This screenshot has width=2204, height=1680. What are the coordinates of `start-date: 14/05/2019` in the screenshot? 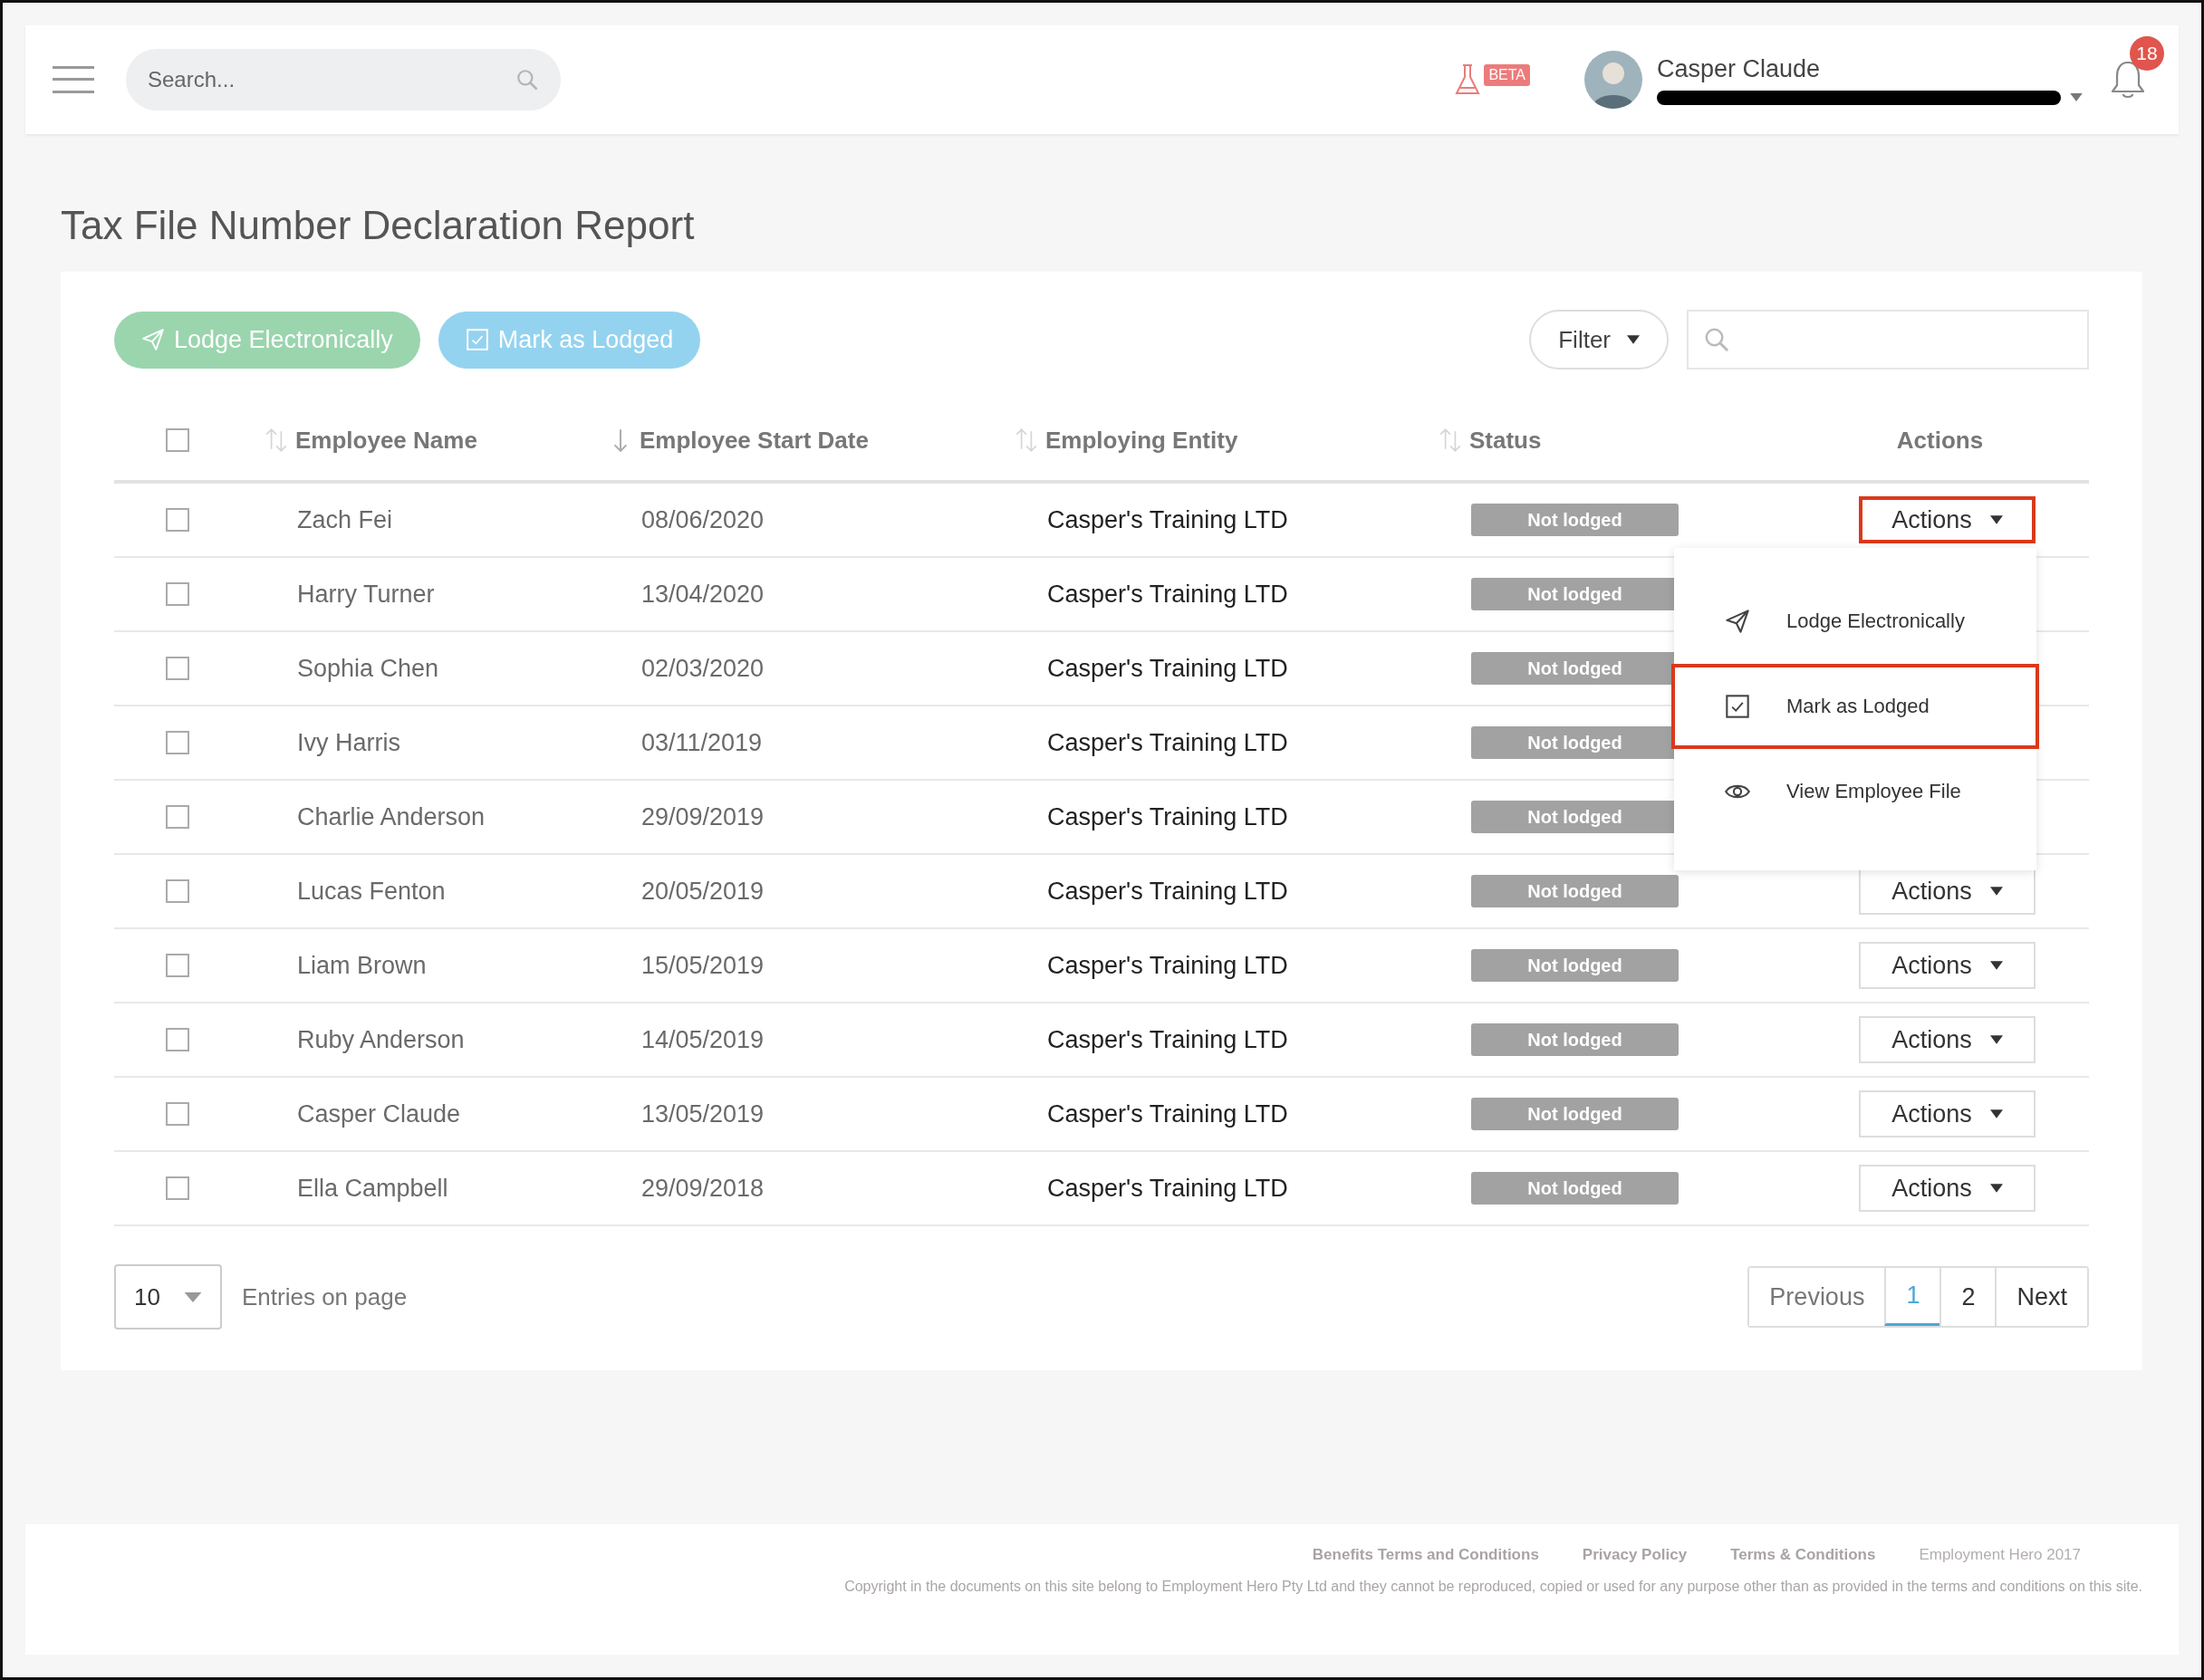 It's located at (703, 1039).